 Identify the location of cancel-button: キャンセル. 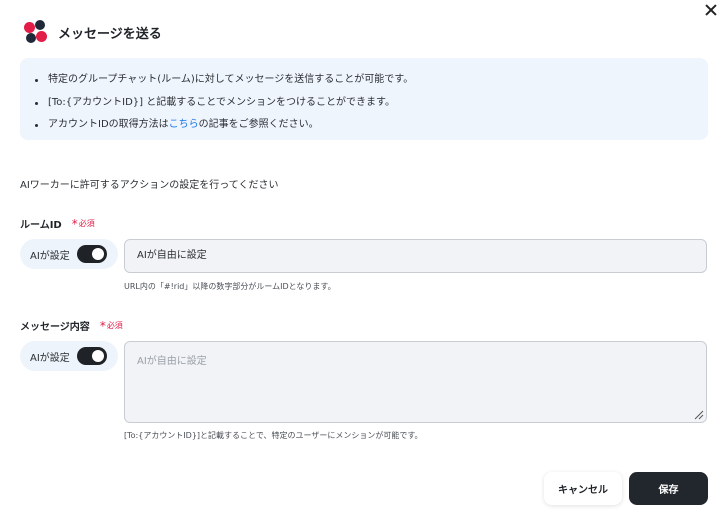
(583, 488).